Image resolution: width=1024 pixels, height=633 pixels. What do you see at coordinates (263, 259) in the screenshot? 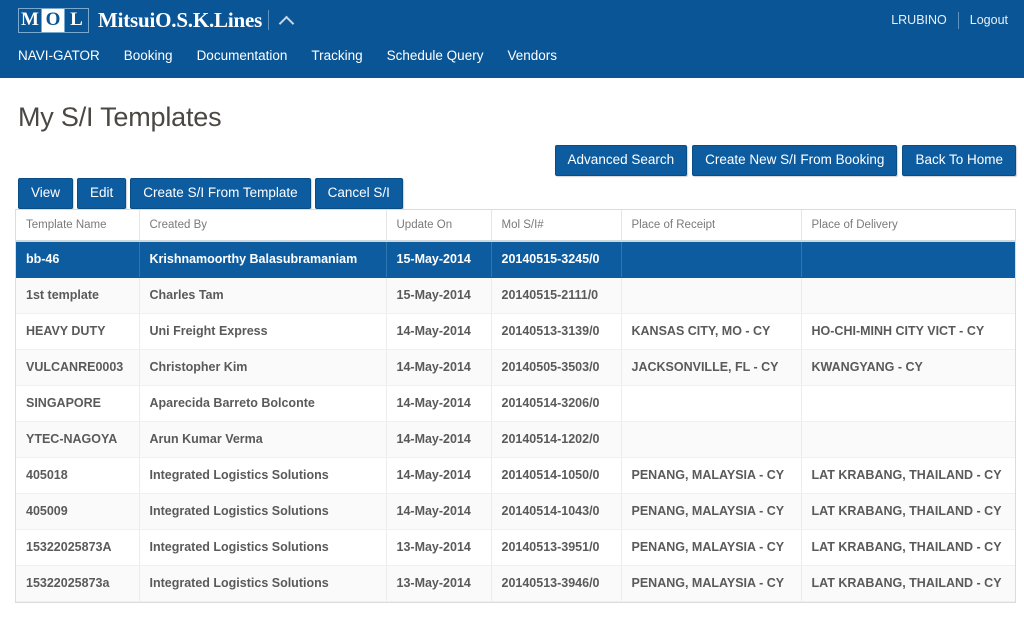
I see `cell-created-by: Krishnamoorthy Balasubramaniam` at bounding box center [263, 259].